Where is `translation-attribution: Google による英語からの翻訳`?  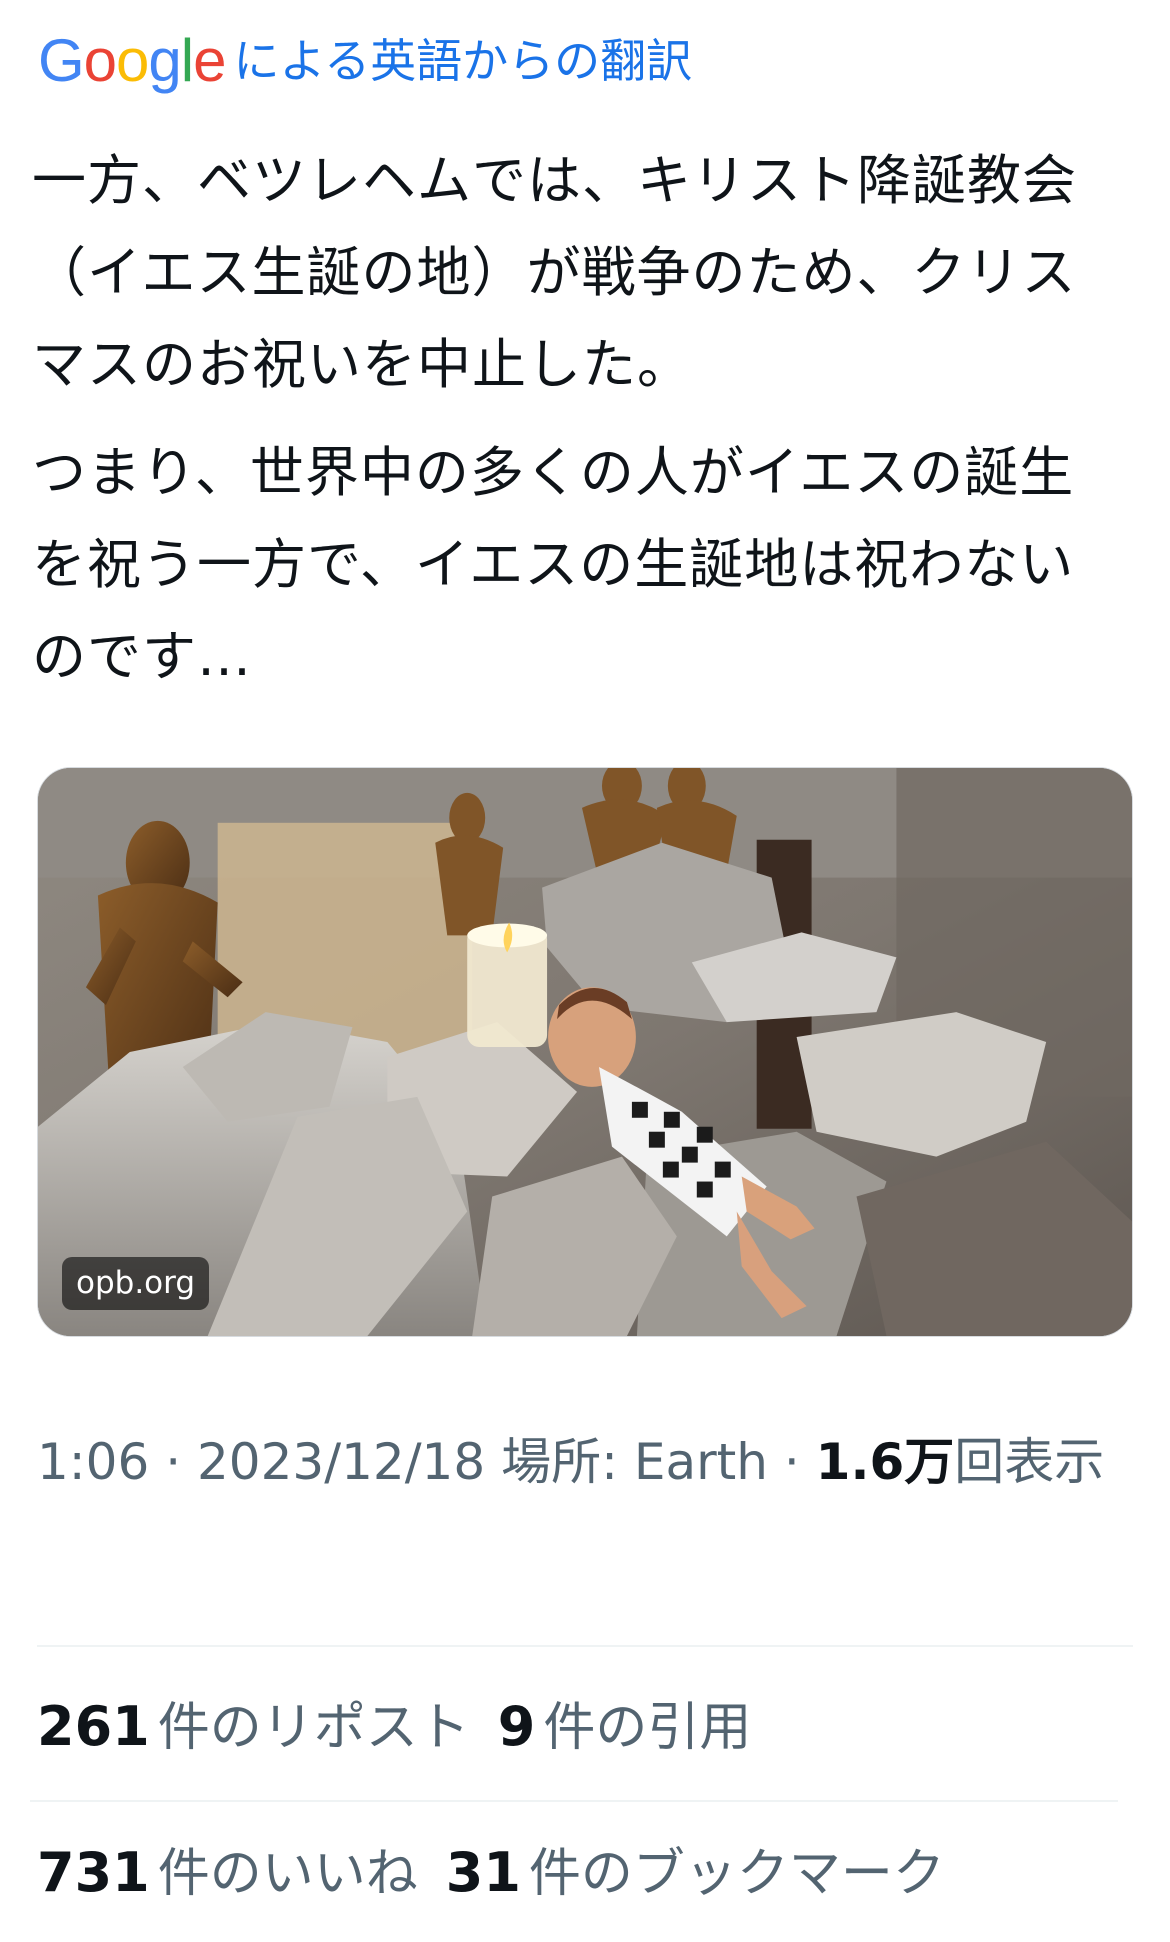
translation-attribution: Google による英語からの翻訳 is located at coordinates (365, 61).